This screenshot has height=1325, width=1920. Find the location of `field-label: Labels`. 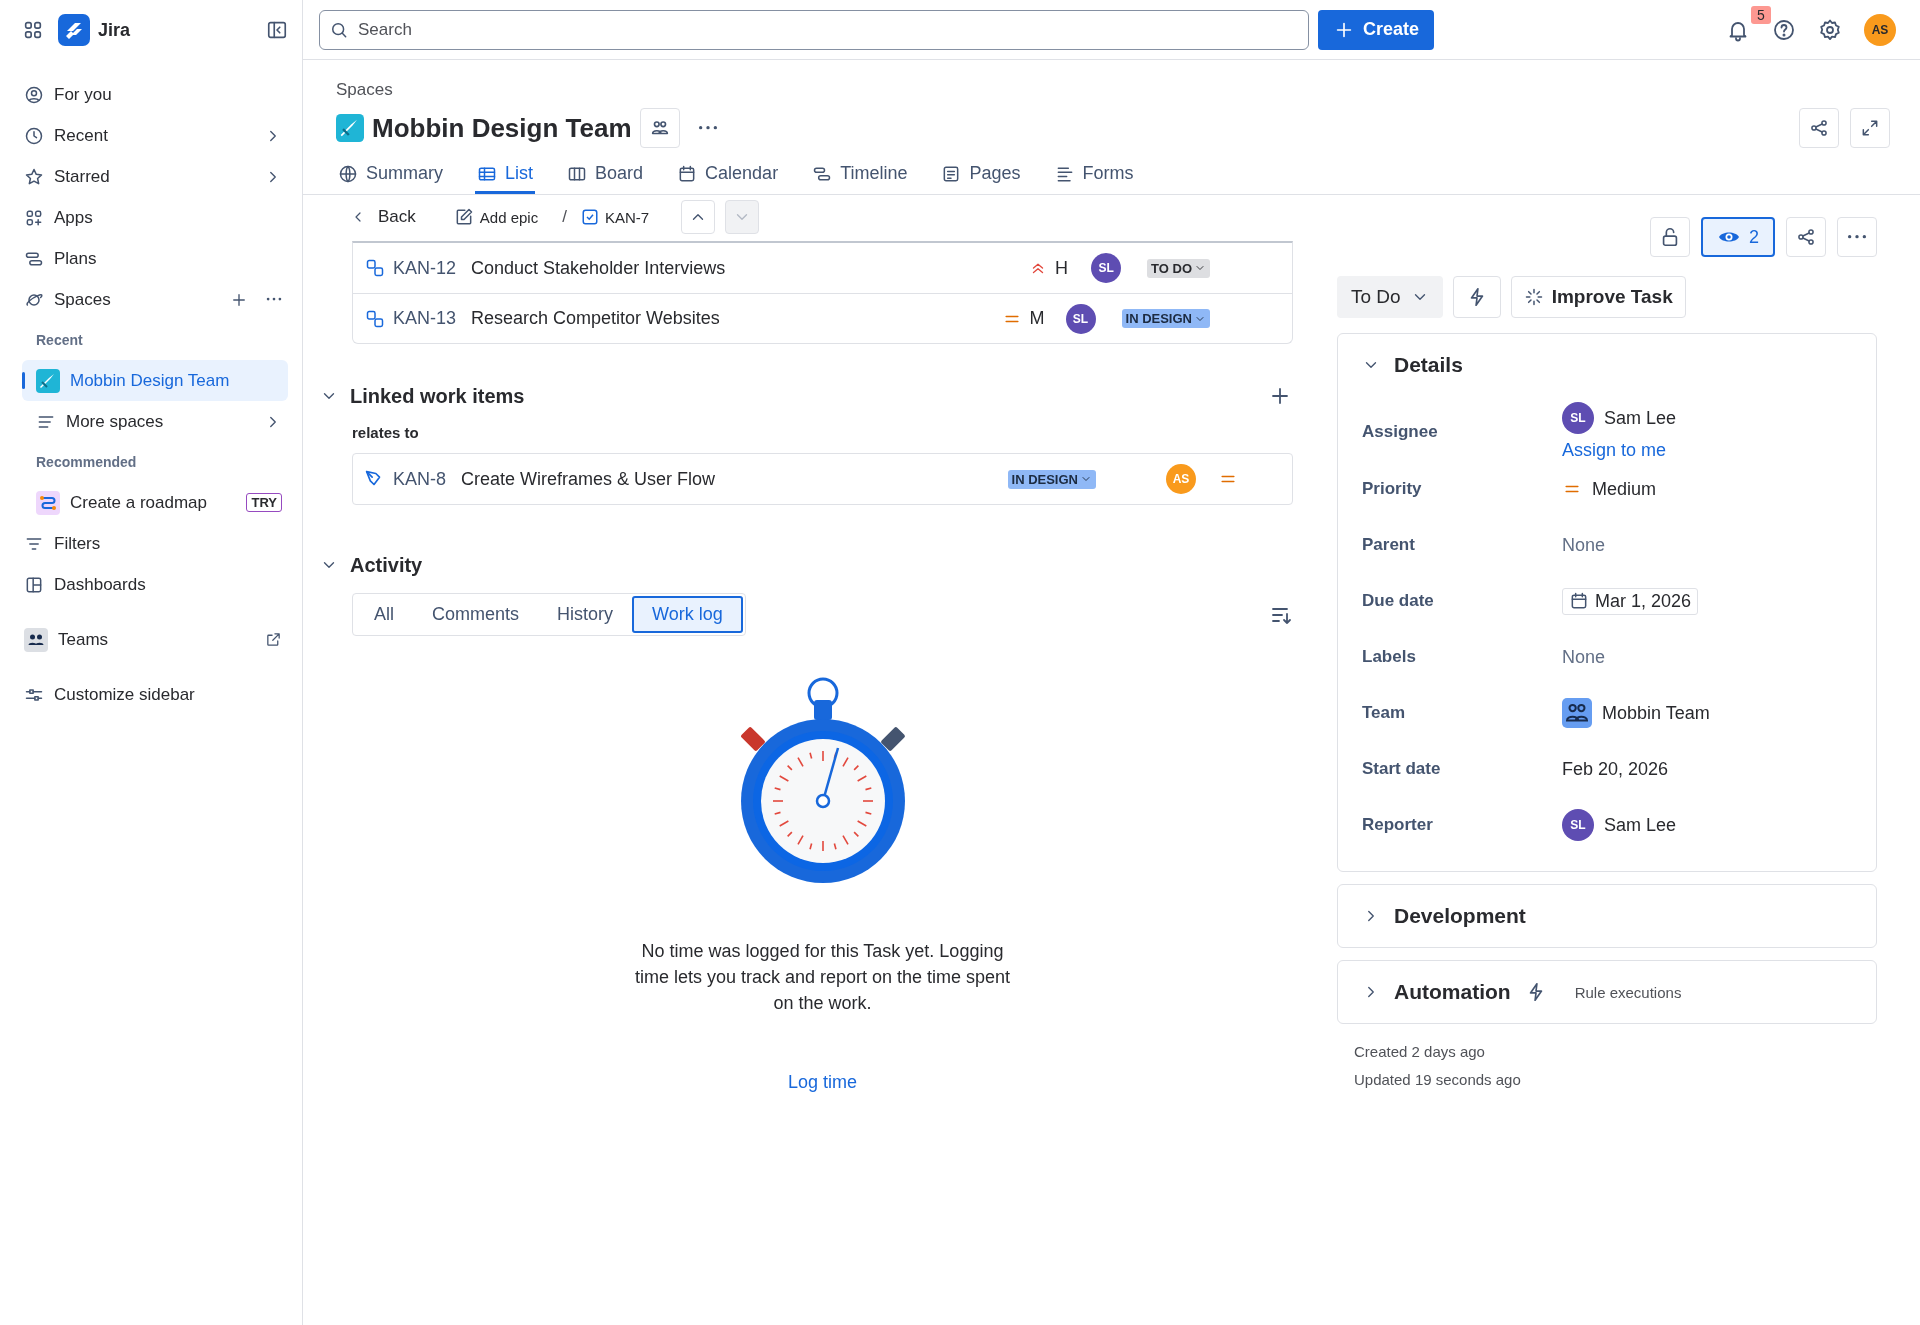

field-label: Labels is located at coordinates (1389, 657).